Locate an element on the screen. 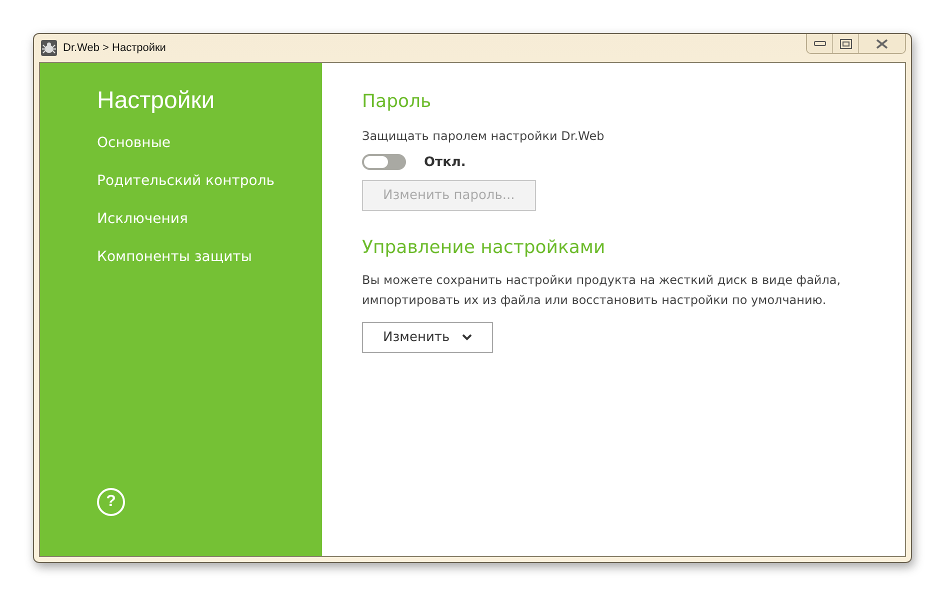 The height and width of the screenshot is (597, 945). maximize-icon is located at coordinates (846, 43).